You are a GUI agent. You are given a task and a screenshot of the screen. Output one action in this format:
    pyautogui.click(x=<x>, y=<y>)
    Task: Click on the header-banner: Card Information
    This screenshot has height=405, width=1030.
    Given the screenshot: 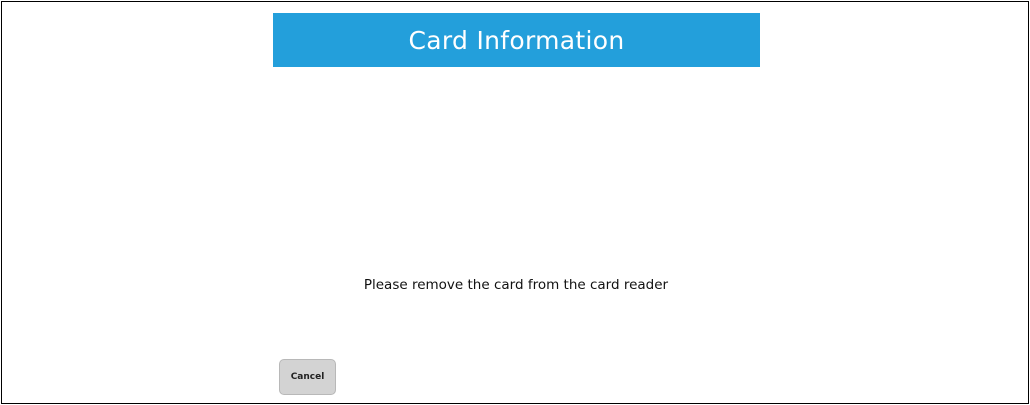 What is the action you would take?
    pyautogui.click(x=516, y=40)
    